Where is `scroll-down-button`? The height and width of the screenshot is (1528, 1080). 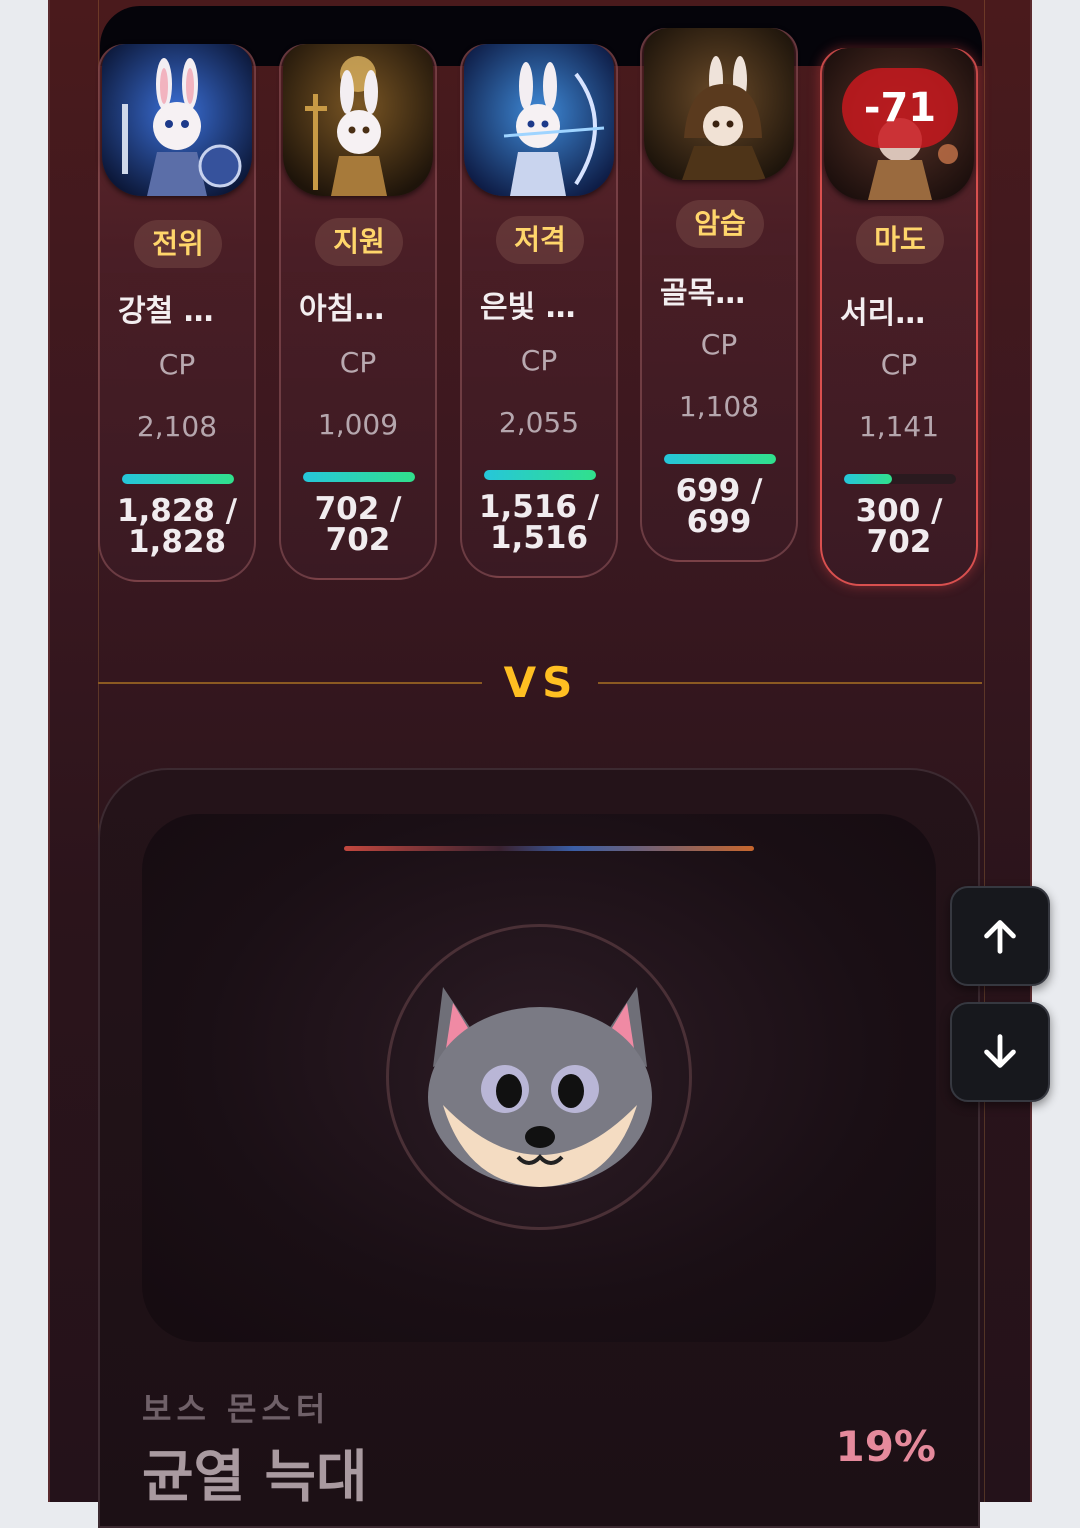 scroll-down-button is located at coordinates (1000, 1052).